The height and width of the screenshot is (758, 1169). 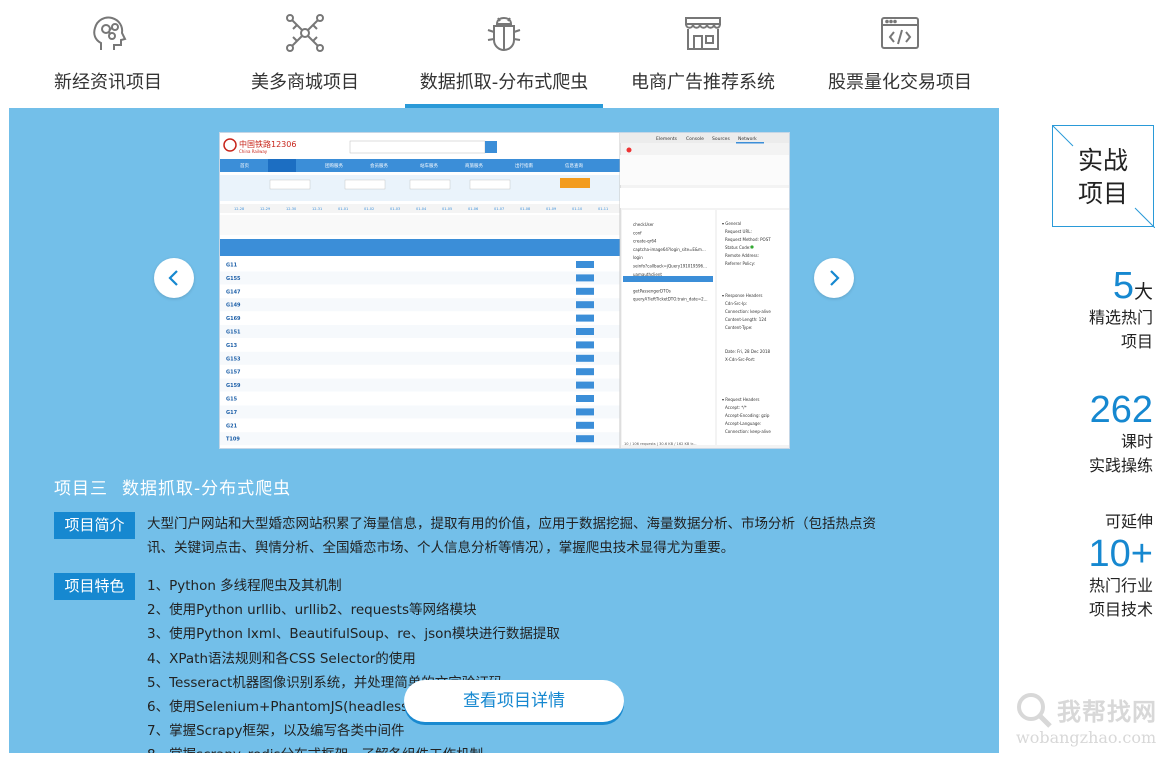 I want to click on tab-mall-project: 美多商城项目, so click(x=305, y=54).